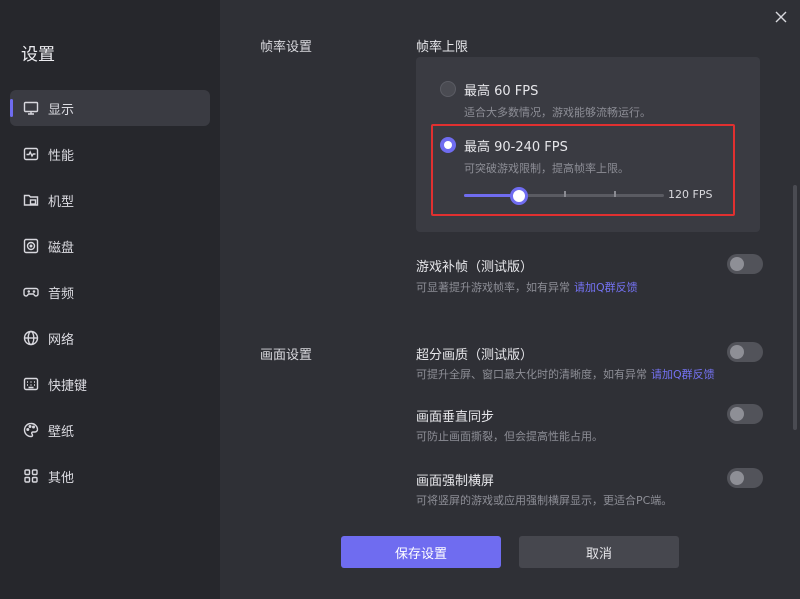  Describe the element at coordinates (745, 414) in the screenshot. I see `vsync-toggle` at that location.